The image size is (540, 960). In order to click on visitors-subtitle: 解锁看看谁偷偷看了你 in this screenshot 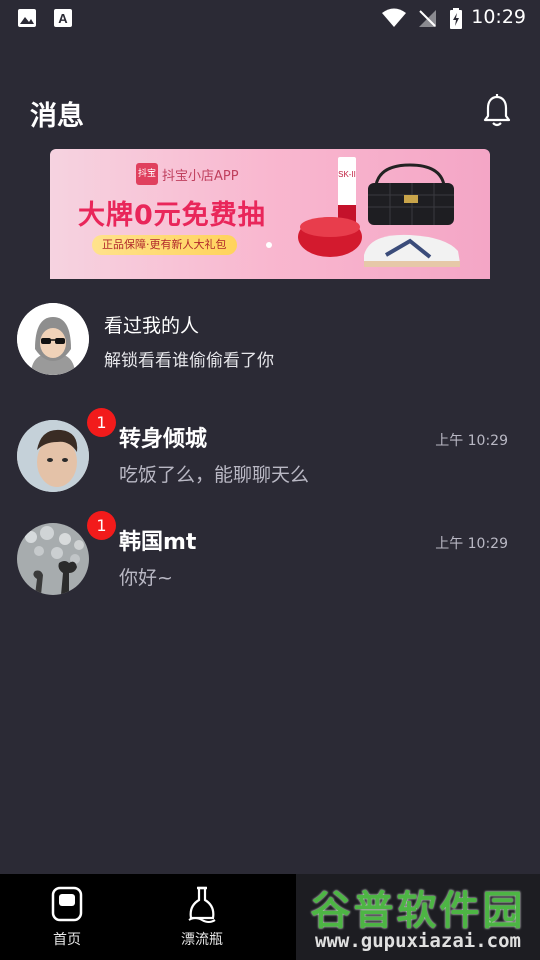, I will do `click(189, 361)`.